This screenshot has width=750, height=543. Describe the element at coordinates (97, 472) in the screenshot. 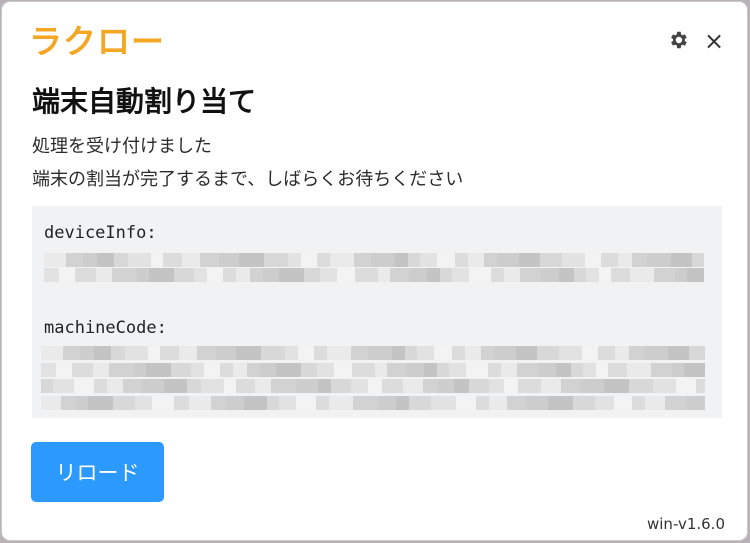

I see `reload-button: リロード` at that location.